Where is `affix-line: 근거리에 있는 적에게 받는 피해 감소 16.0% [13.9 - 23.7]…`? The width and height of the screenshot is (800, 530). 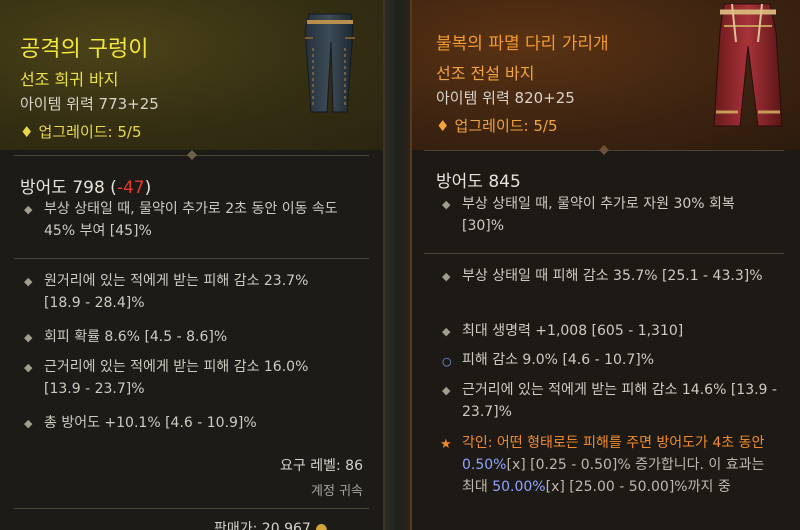 affix-line: 근거리에 있는 적에게 받는 피해 감소 16.0% [13.9 - 23.7]… is located at coordinates (176, 378).